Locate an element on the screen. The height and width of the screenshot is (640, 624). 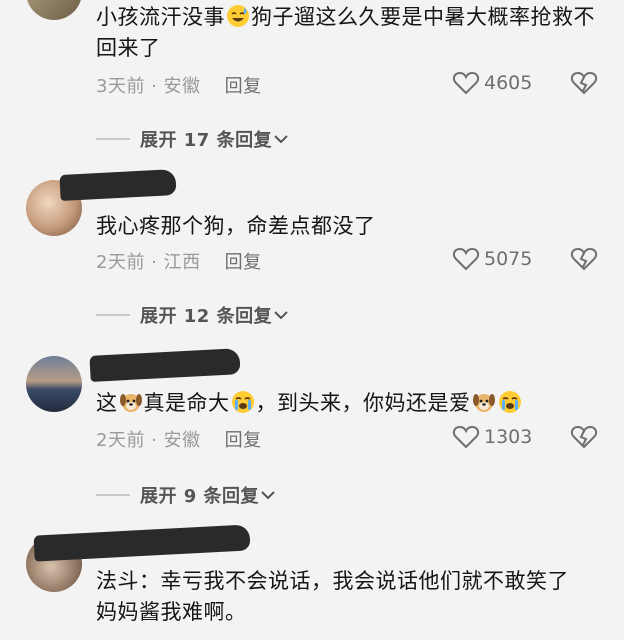
like-button: 5075 is located at coordinates (492, 259).